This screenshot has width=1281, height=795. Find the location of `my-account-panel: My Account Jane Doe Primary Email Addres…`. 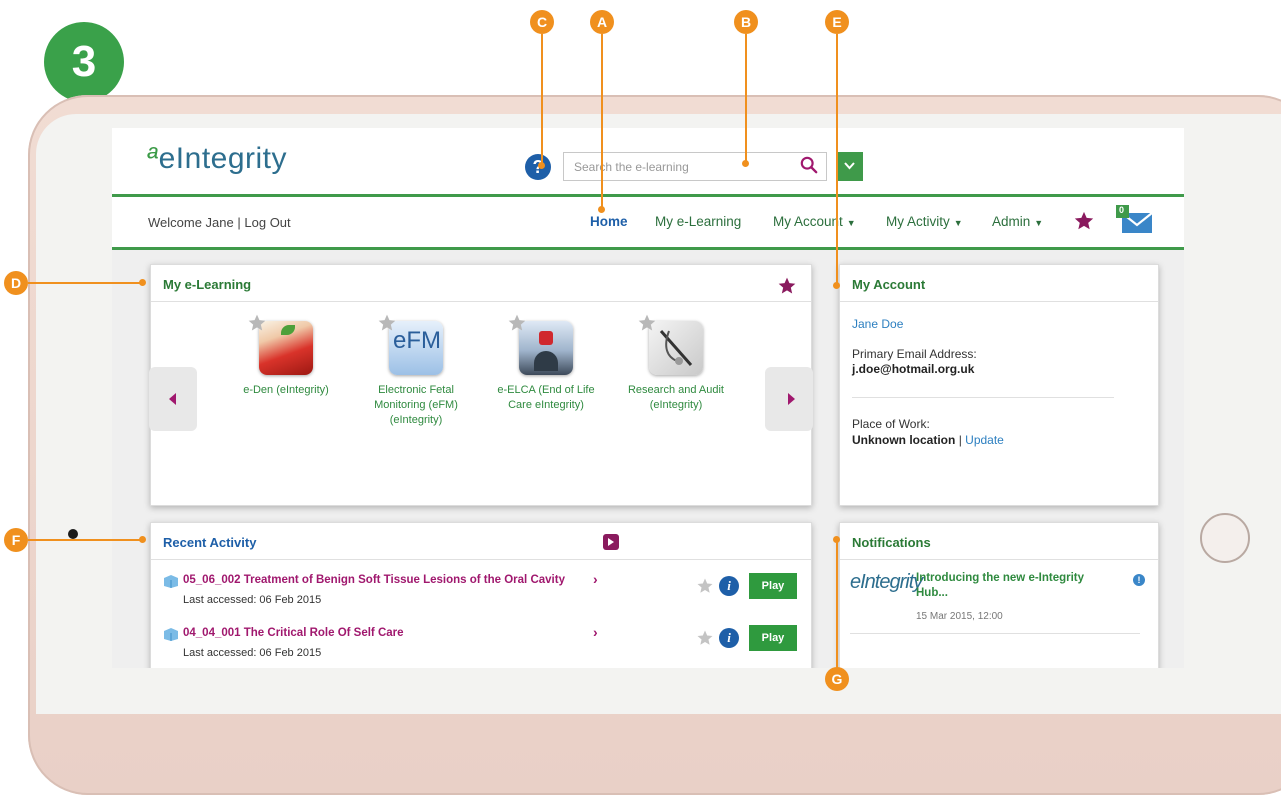

my-account-panel: My Account Jane Doe Primary Email Addres… is located at coordinates (999, 385).